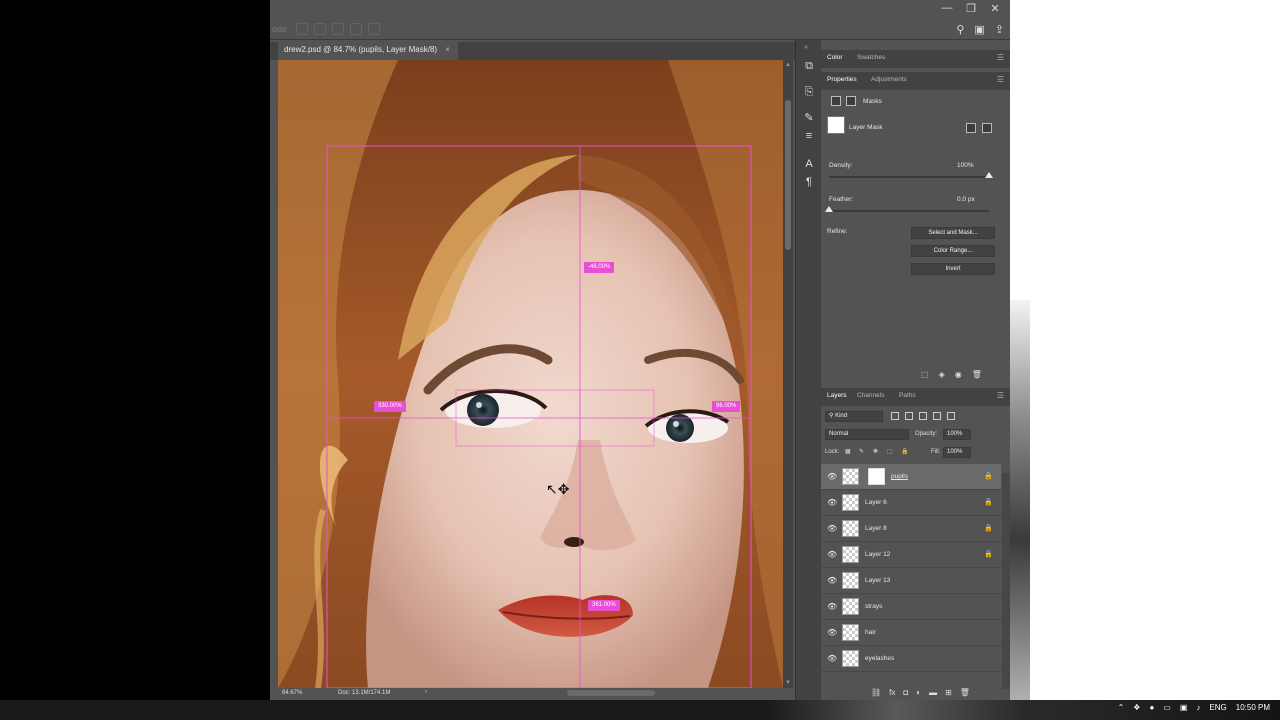 The image size is (1280, 720). What do you see at coordinates (788, 175) in the screenshot?
I see `scroll-thumb` at bounding box center [788, 175].